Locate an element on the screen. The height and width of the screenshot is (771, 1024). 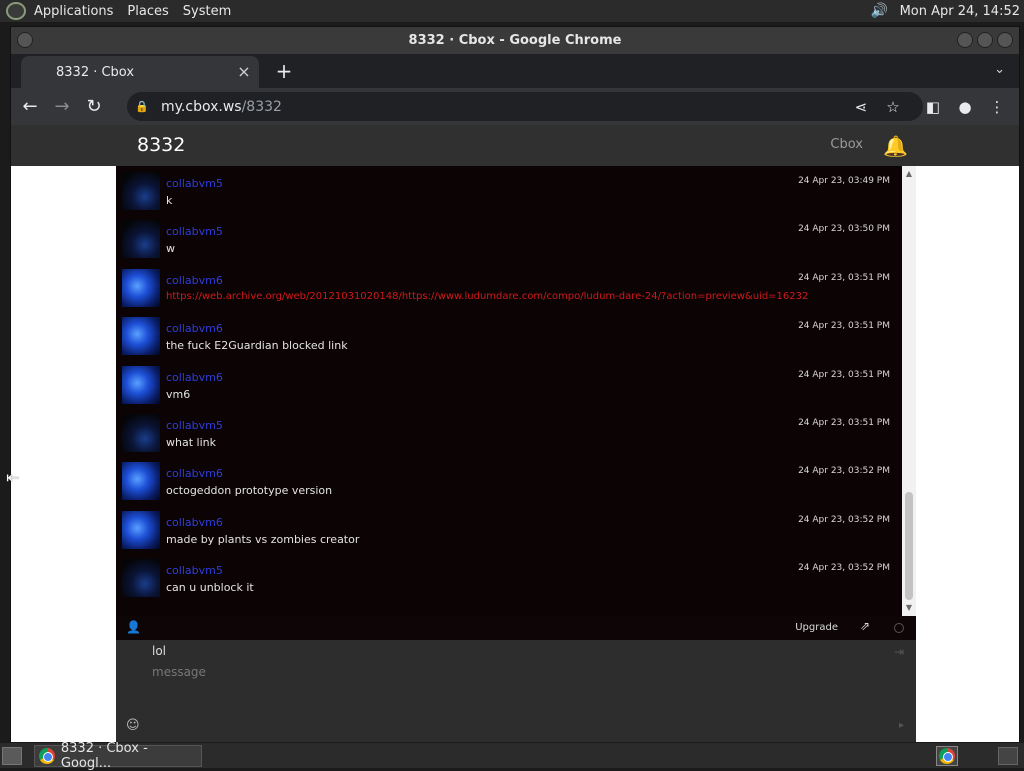
window-titlebar: 8332 · Cbox - Google Chrome is located at coordinates (515, 40).